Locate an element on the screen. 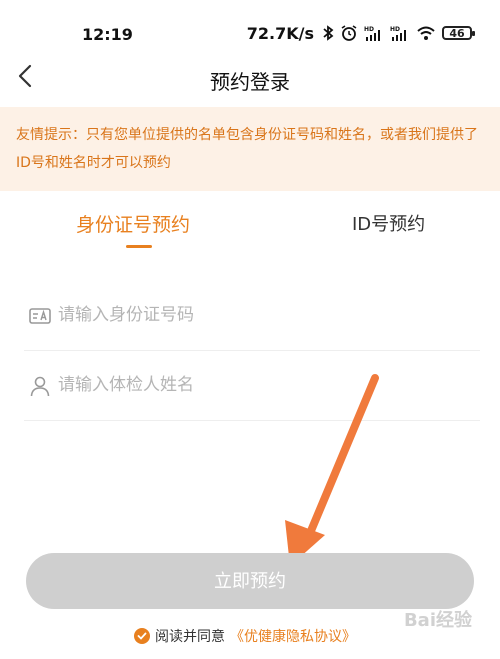  checkbox-checked-icon is located at coordinates (142, 636).